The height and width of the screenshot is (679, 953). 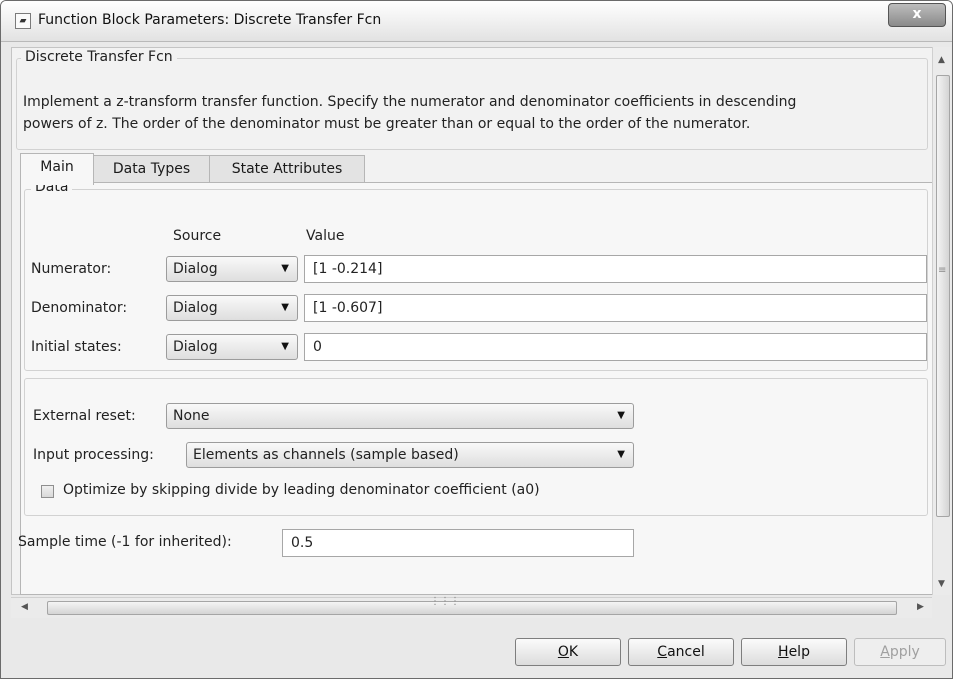 What do you see at coordinates (615, 269) in the screenshot?
I see `numerator-value-field: [1 -0.214]` at bounding box center [615, 269].